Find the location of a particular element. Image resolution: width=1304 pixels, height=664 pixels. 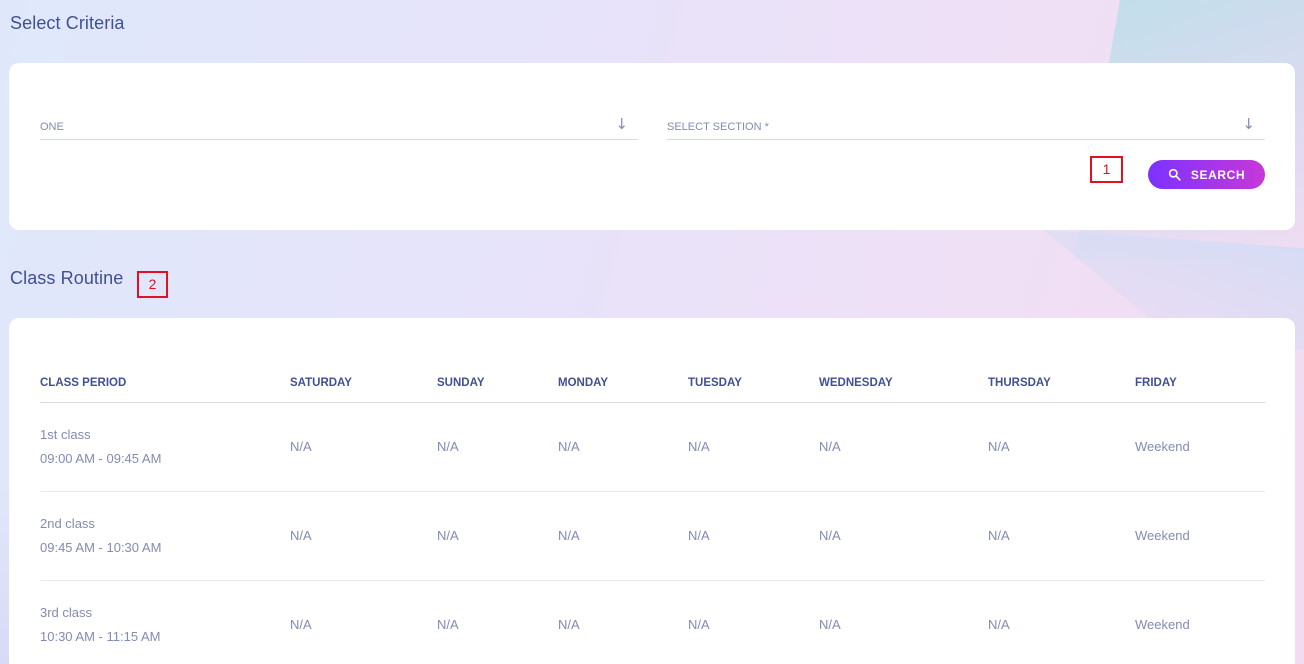

column-header: FRIDAY is located at coordinates (1200, 384).